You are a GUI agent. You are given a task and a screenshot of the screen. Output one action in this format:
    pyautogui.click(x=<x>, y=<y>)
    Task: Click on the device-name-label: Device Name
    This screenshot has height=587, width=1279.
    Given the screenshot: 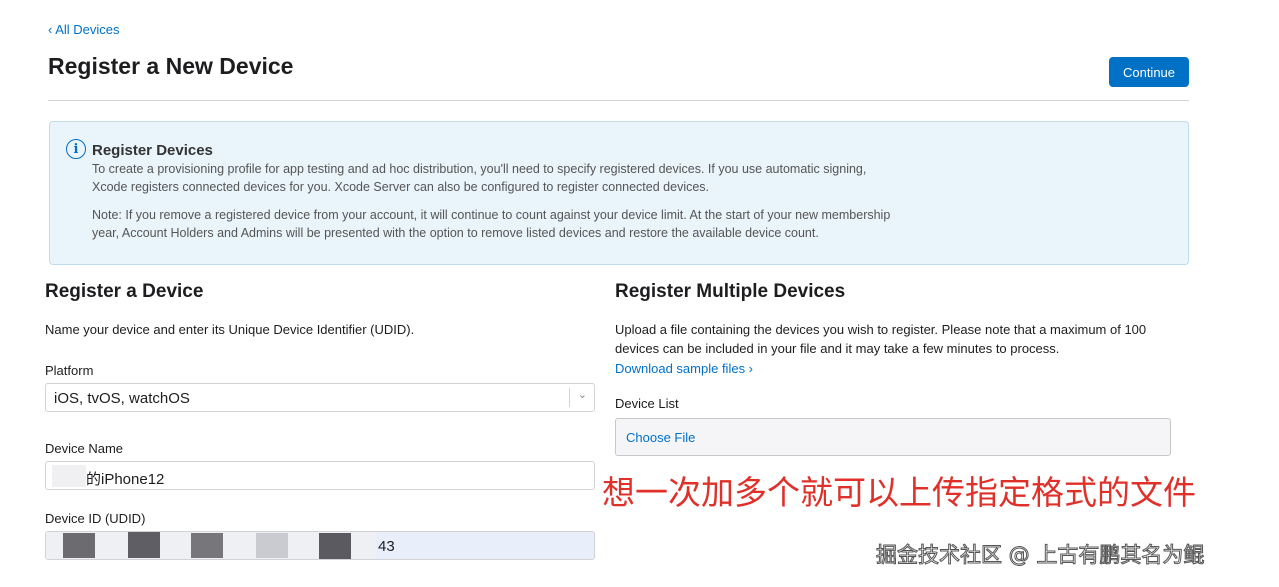 What is the action you would take?
    pyautogui.click(x=84, y=448)
    